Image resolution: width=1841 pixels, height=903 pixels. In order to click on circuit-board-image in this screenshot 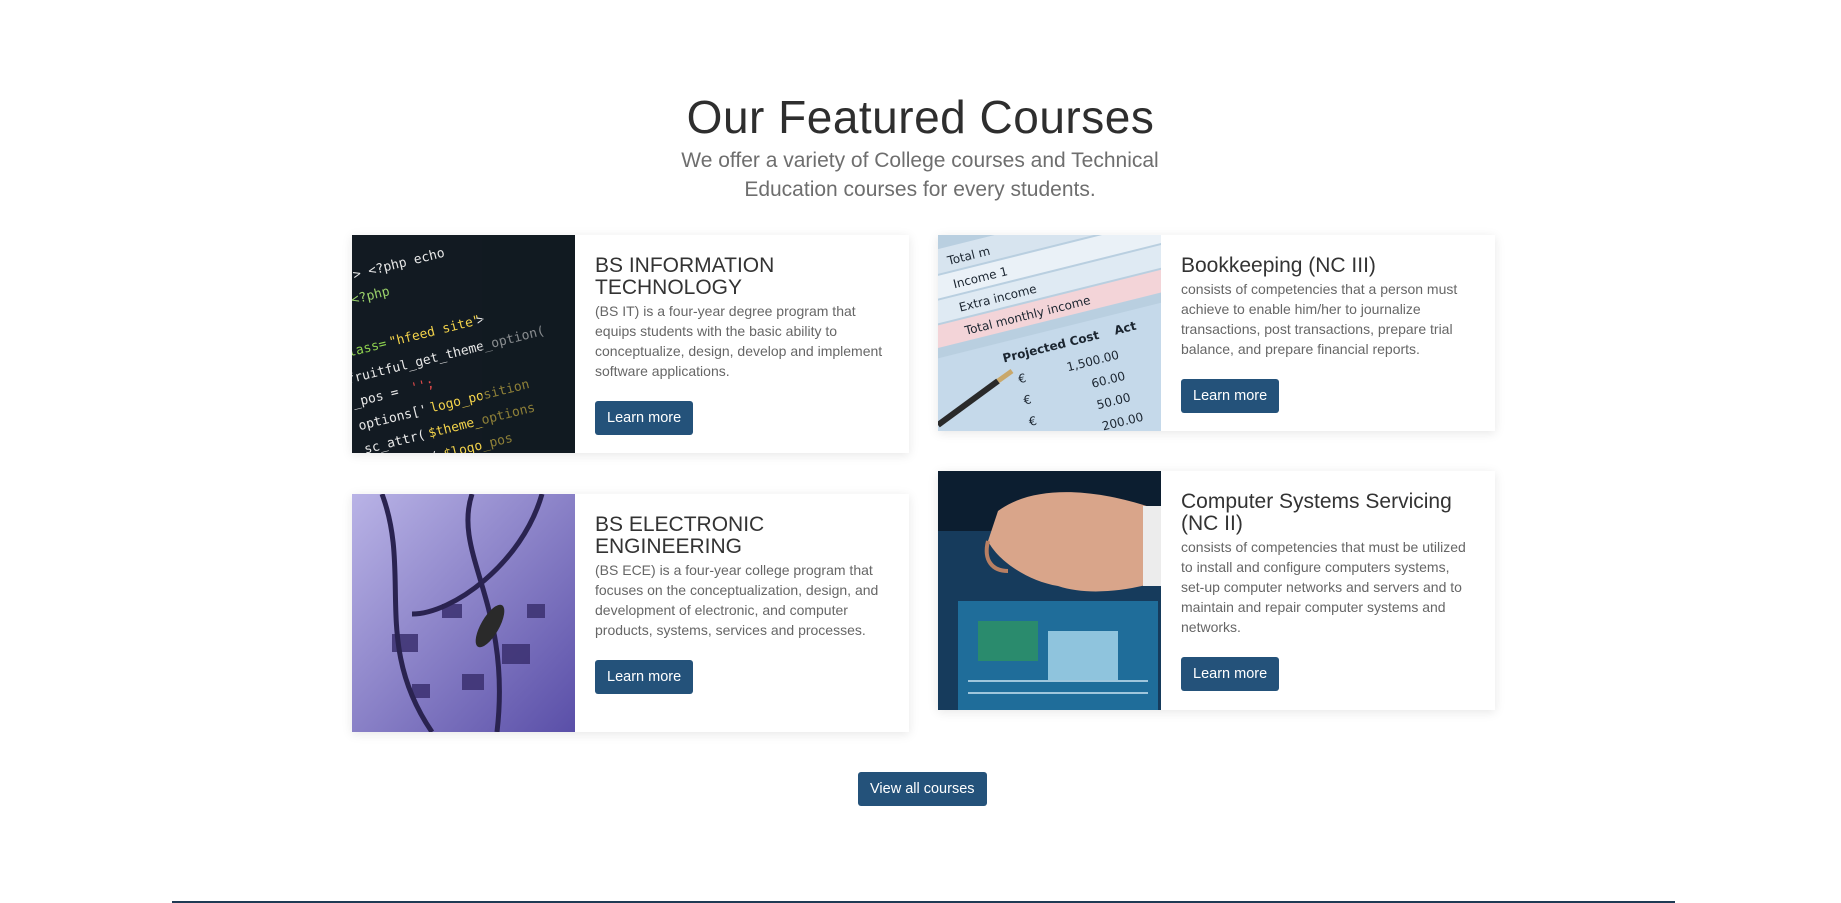, I will do `click(463, 613)`.